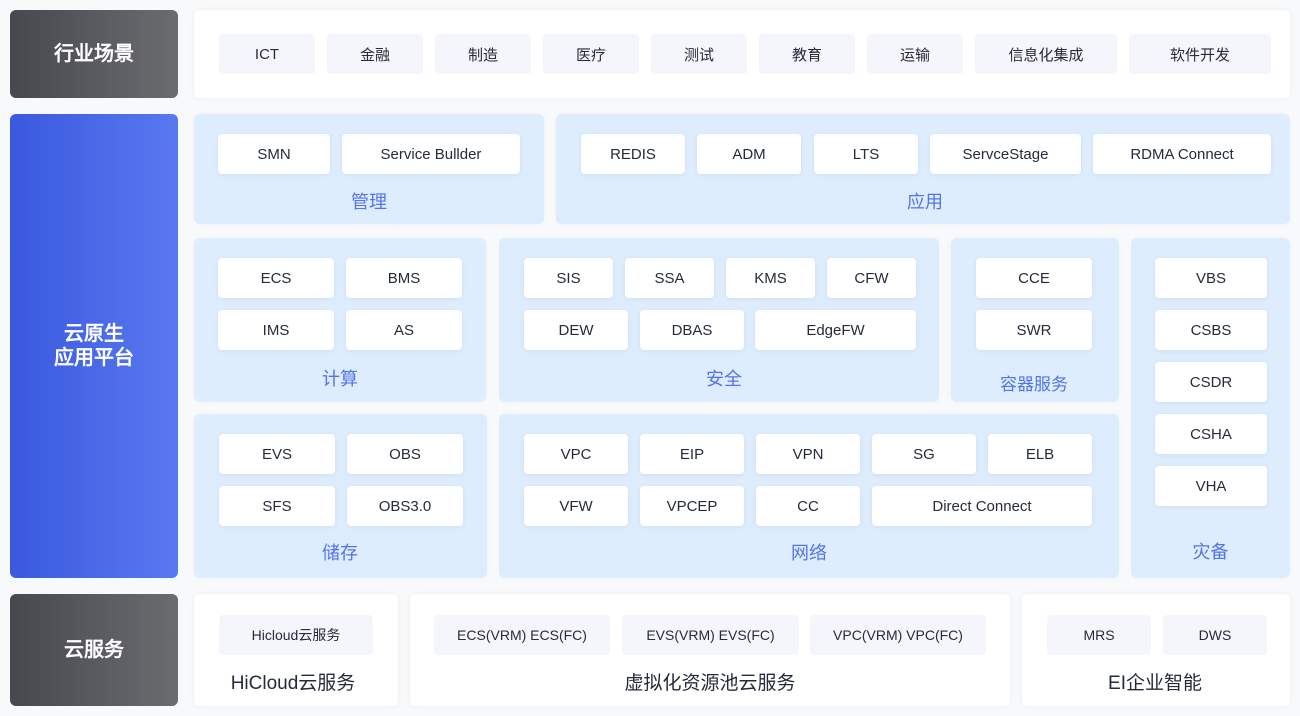 The height and width of the screenshot is (716, 1300). What do you see at coordinates (809, 553) in the screenshot?
I see `group-title-network: 网络` at bounding box center [809, 553].